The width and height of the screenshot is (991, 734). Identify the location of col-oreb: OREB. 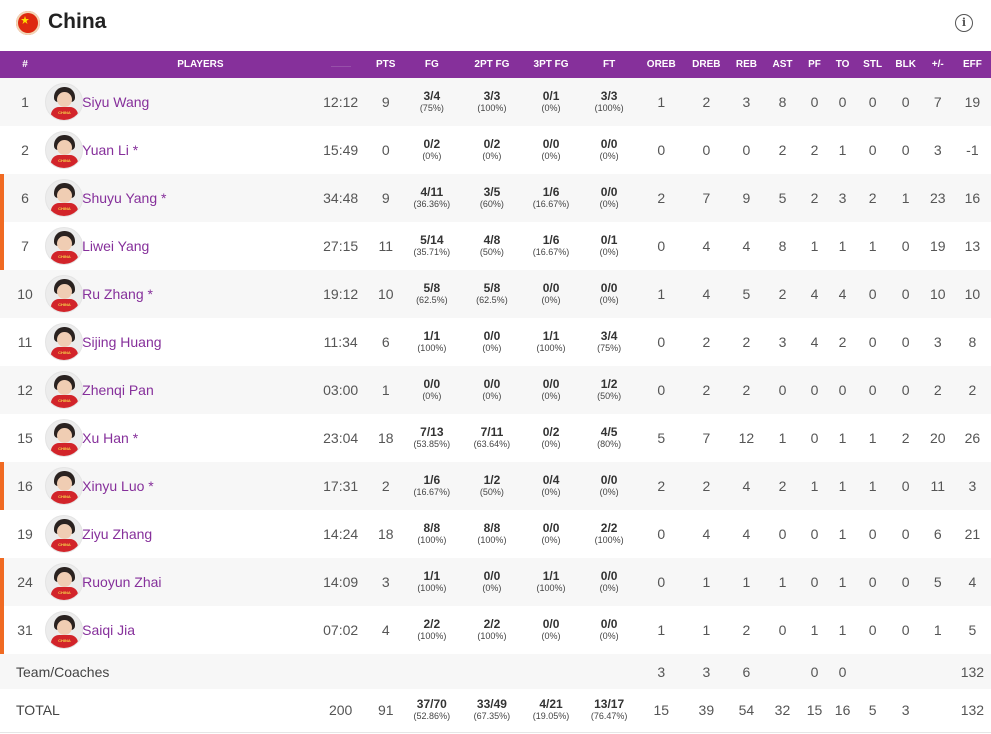
(661, 64).